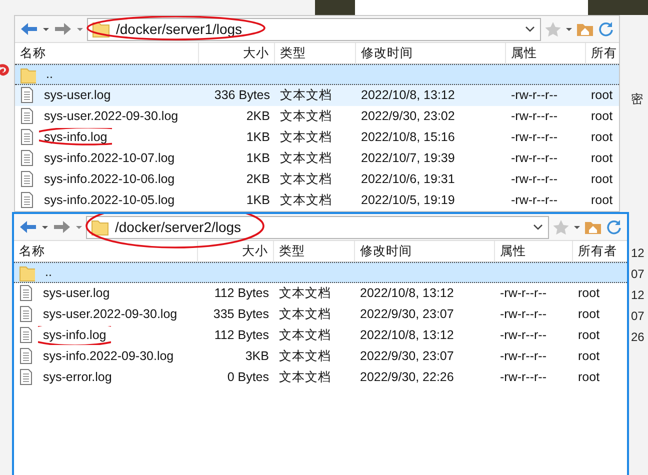 The image size is (648, 475). Describe the element at coordinates (76, 293) in the screenshot. I see `file-name: sys-user.log` at that location.